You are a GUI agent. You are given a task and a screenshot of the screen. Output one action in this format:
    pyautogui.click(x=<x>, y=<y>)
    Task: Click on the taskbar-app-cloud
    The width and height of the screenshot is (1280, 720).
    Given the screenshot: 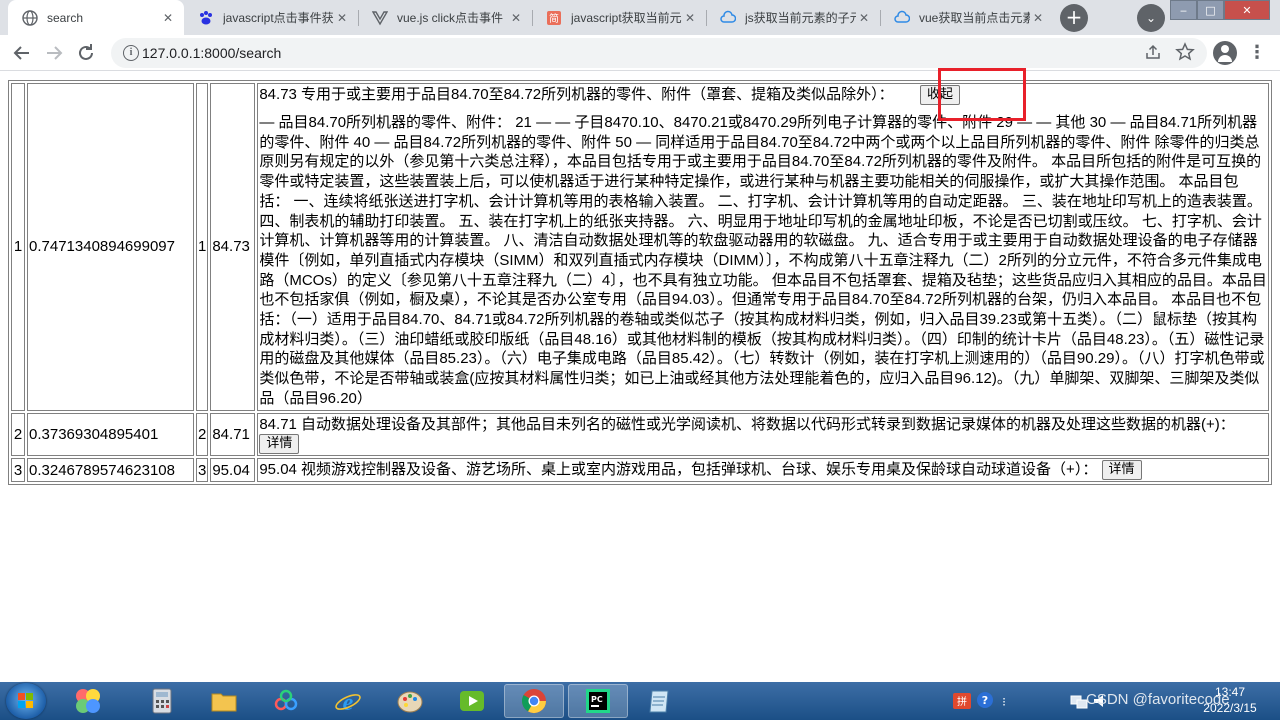 What is the action you would take?
    pyautogui.click(x=286, y=701)
    